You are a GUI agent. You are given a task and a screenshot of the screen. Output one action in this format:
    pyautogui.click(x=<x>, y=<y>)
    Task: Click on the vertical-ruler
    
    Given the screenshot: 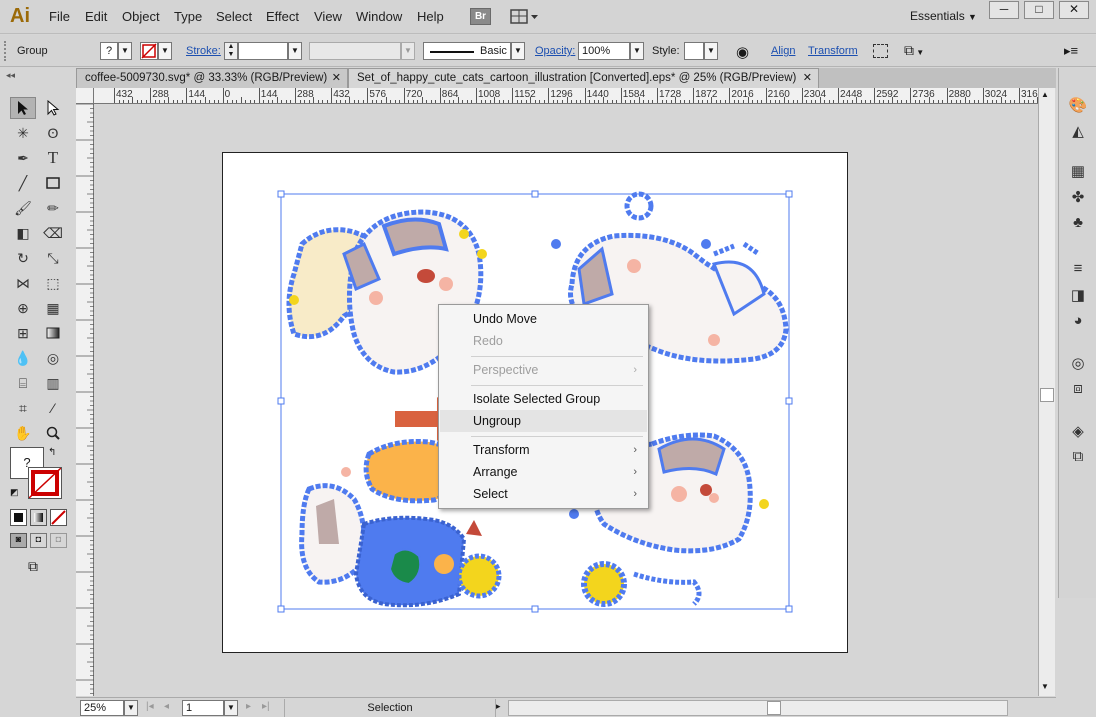 What is the action you would take?
    pyautogui.click(x=85, y=392)
    